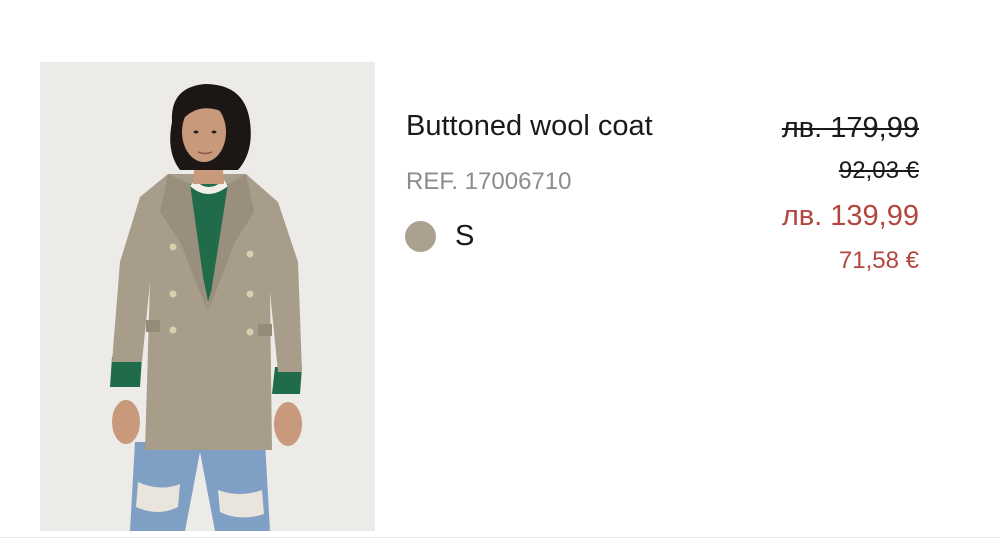  What do you see at coordinates (878, 260) in the screenshot?
I see `sale-price-eur: 71,58 €` at bounding box center [878, 260].